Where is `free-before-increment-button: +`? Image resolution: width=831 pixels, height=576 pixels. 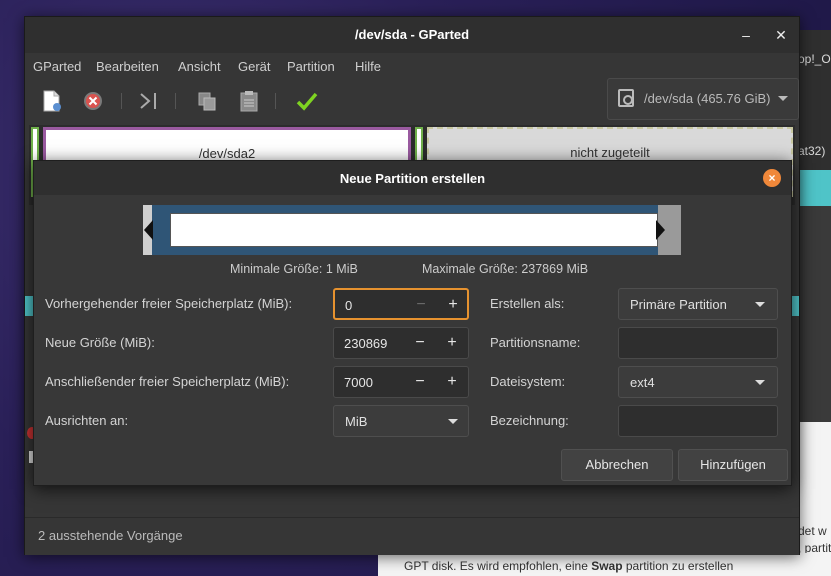
free-before-increment-button: + is located at coordinates (453, 305).